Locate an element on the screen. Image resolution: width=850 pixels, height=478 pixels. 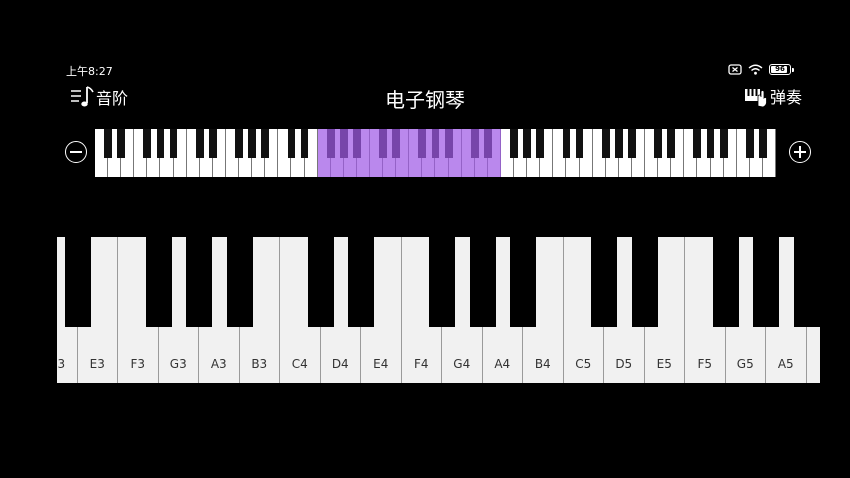
page-title: 电子钢琴 is located at coordinates (425, 100).